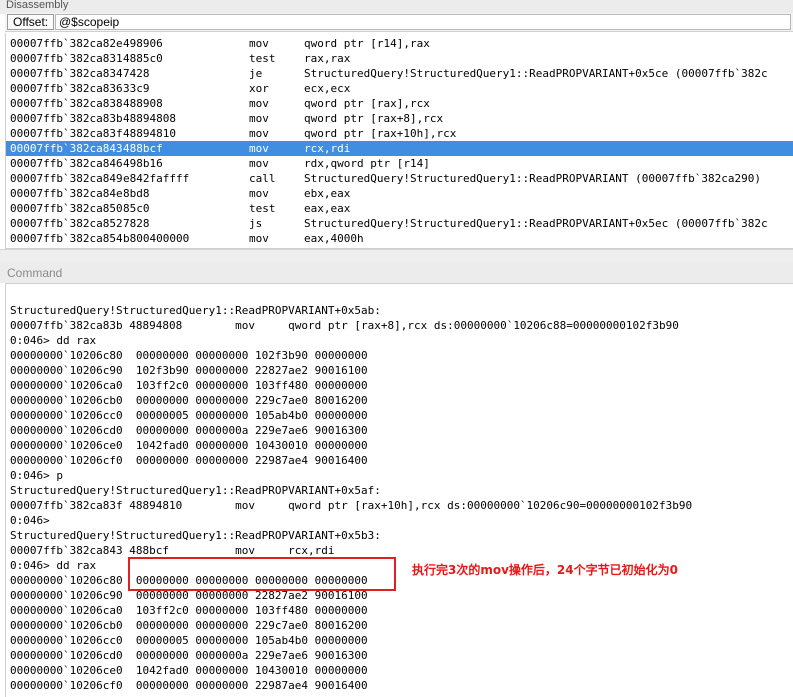 This screenshot has height=697, width=793. What do you see at coordinates (143, 58) in the screenshot?
I see `disasm-bytes: 4885c0` at bounding box center [143, 58].